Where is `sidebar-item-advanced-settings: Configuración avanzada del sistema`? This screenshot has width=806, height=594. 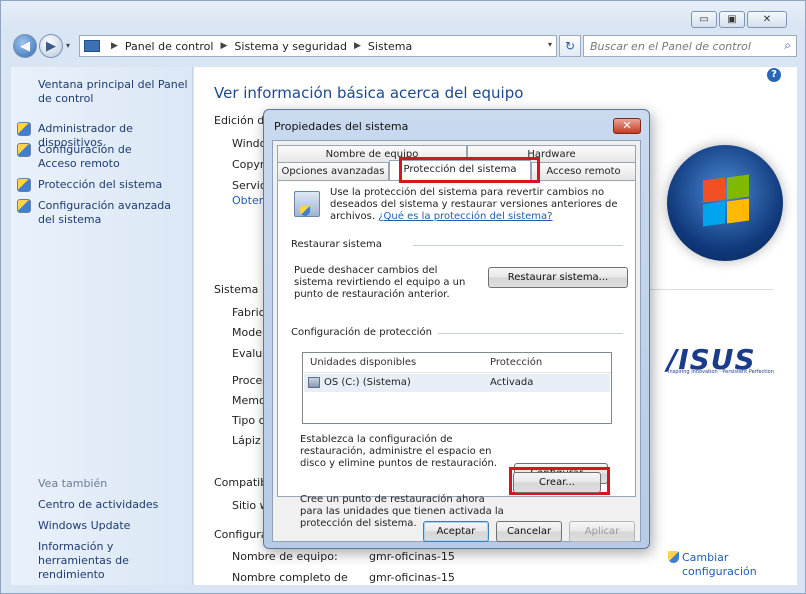 sidebar-item-advanced-settings: Configuración avanzada del sistema is located at coordinates (102, 213).